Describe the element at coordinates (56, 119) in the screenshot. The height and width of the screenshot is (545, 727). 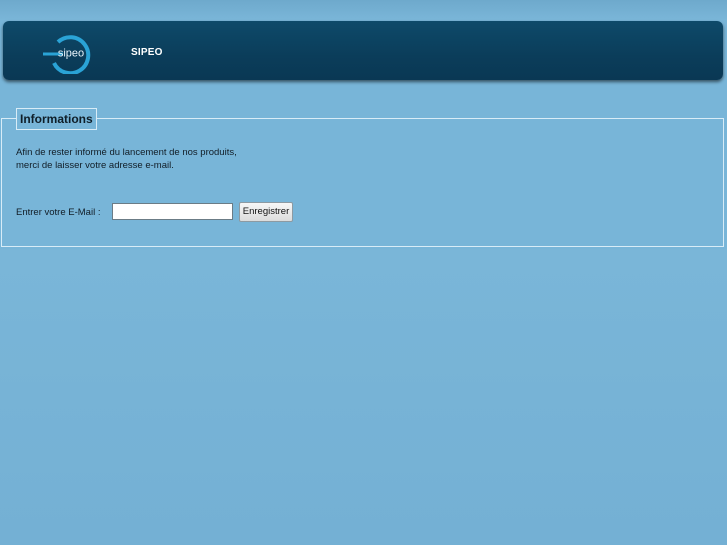
I see `fieldset-legend: Informations` at that location.